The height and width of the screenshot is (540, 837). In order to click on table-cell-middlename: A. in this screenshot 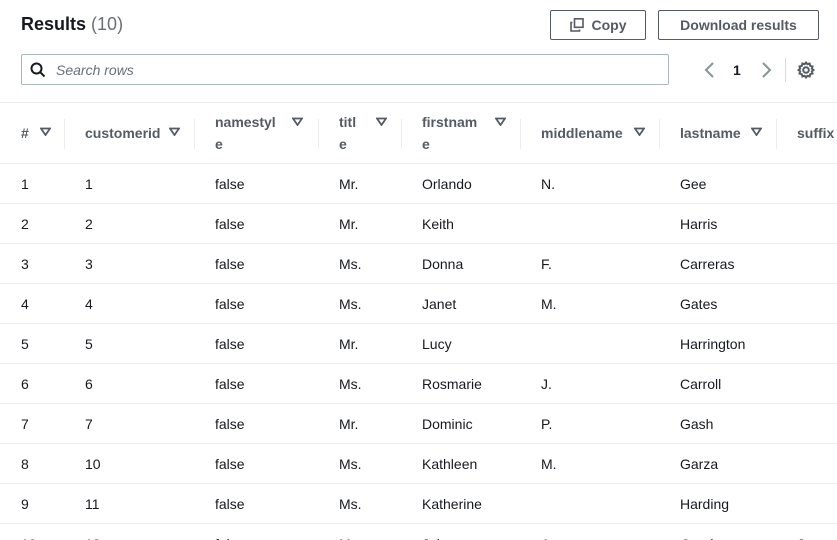, I will do `click(547, 532)`.